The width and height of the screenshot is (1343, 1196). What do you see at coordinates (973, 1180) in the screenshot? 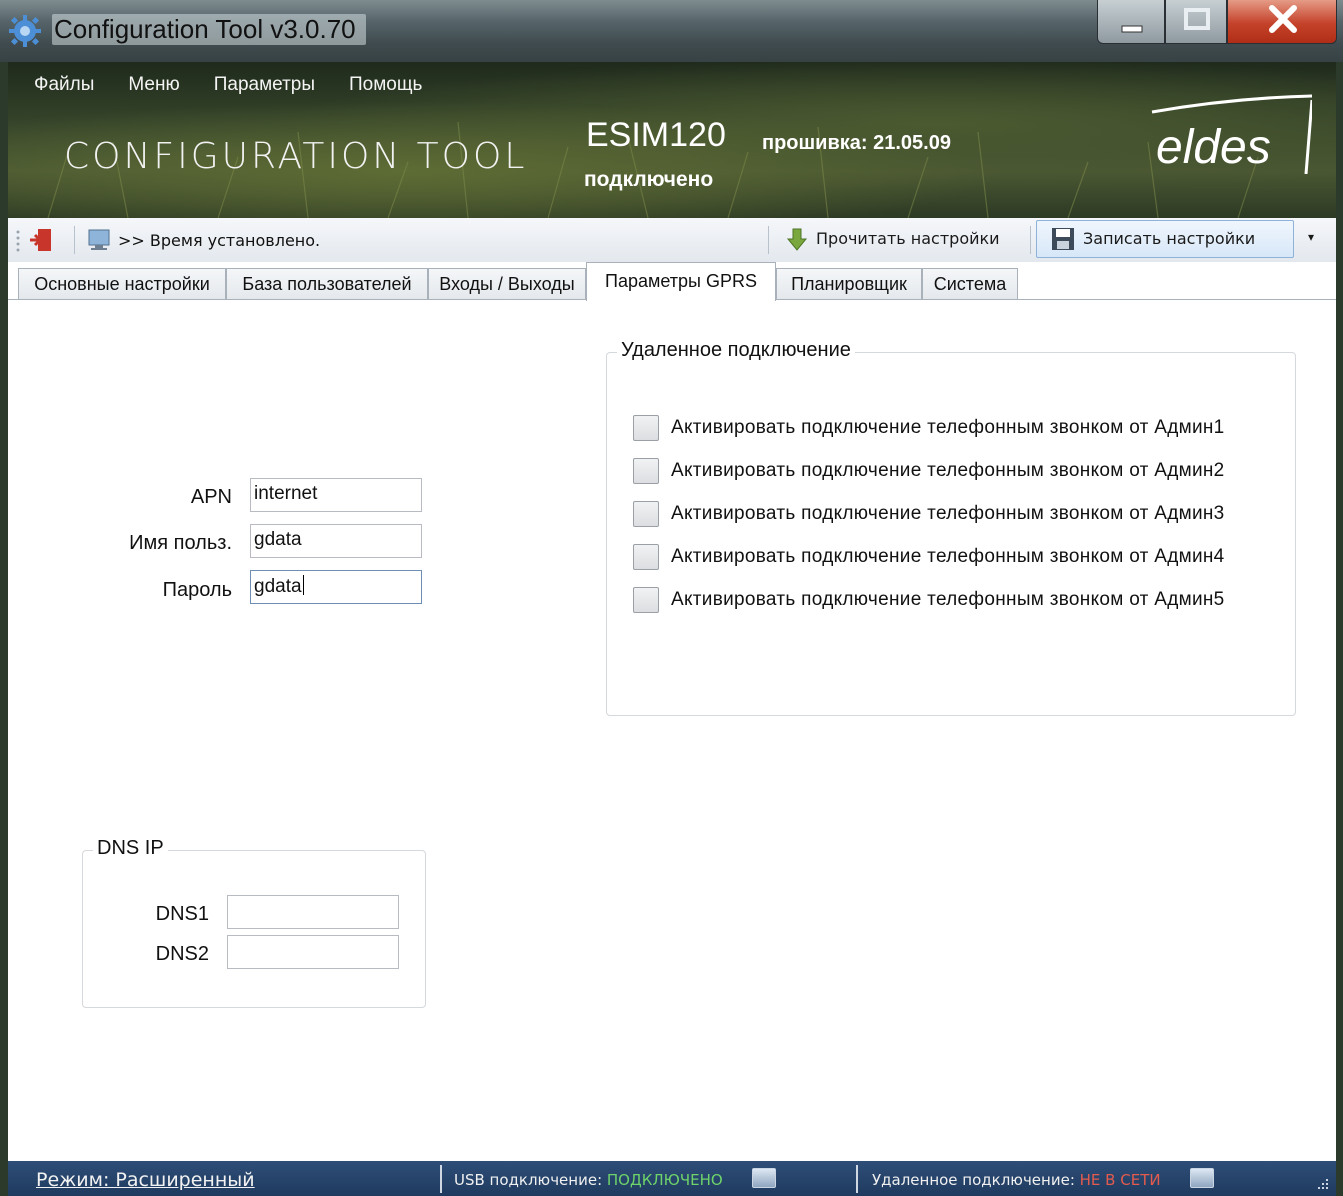
I see `remote-connection-label: Удаленное подключение:` at bounding box center [973, 1180].